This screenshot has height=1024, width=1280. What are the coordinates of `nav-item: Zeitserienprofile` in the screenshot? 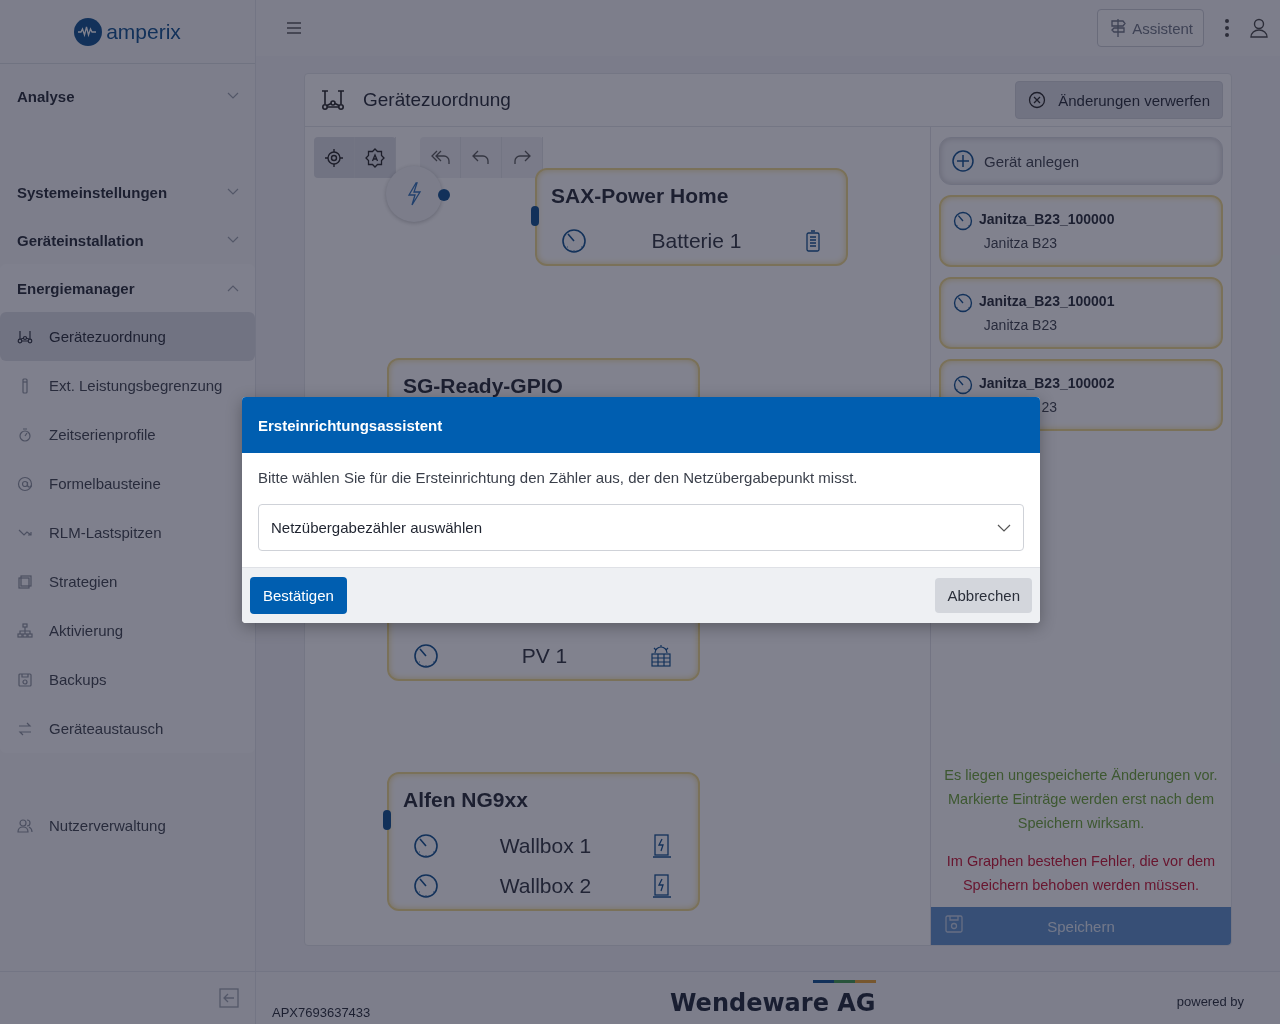 It's located at (127, 434).